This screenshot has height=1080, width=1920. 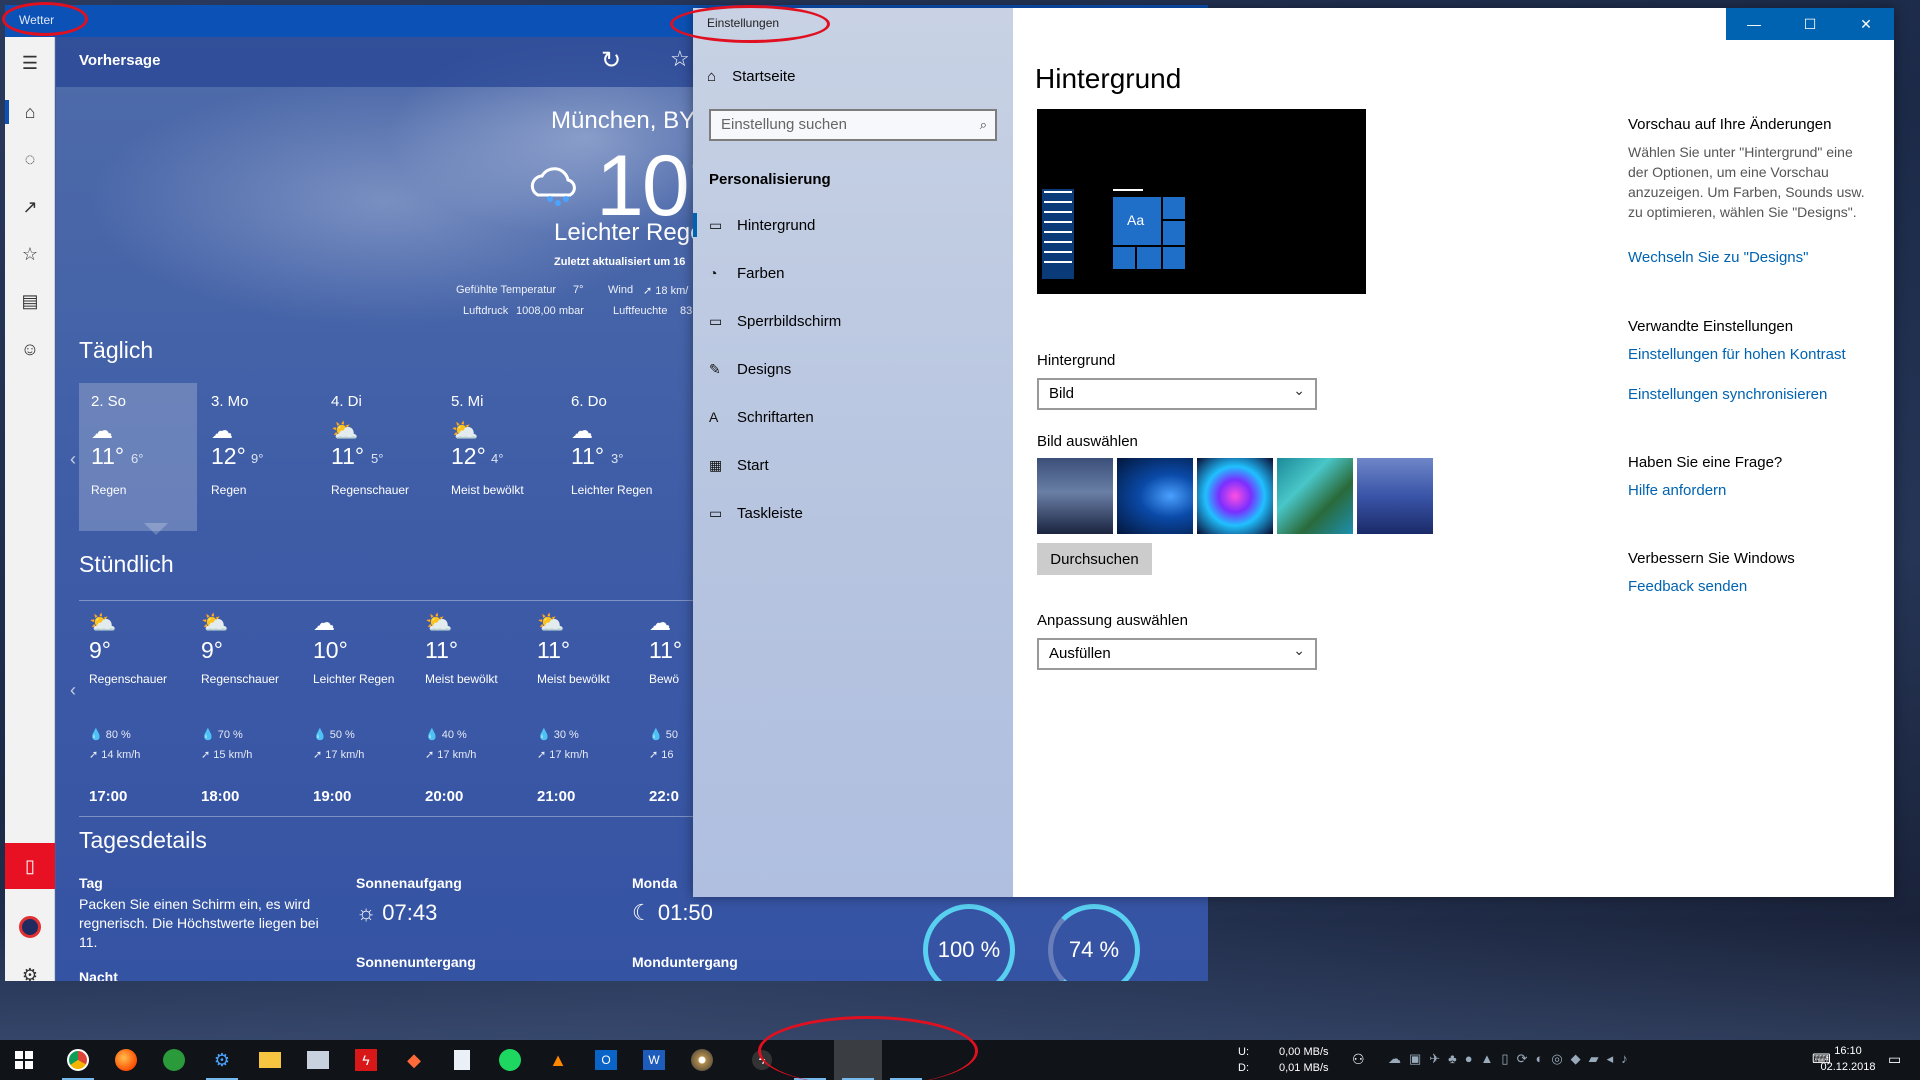 What do you see at coordinates (618, 457) in the screenshot?
I see `day-card: 6. Do ☁ 11° 3° Leichter Regen` at bounding box center [618, 457].